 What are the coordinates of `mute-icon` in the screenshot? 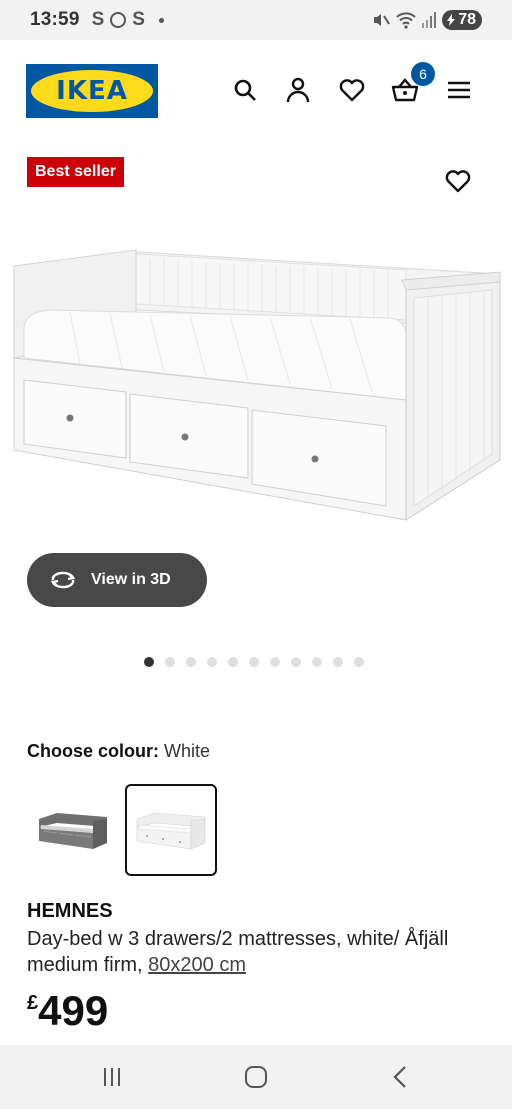 It's located at (382, 20).